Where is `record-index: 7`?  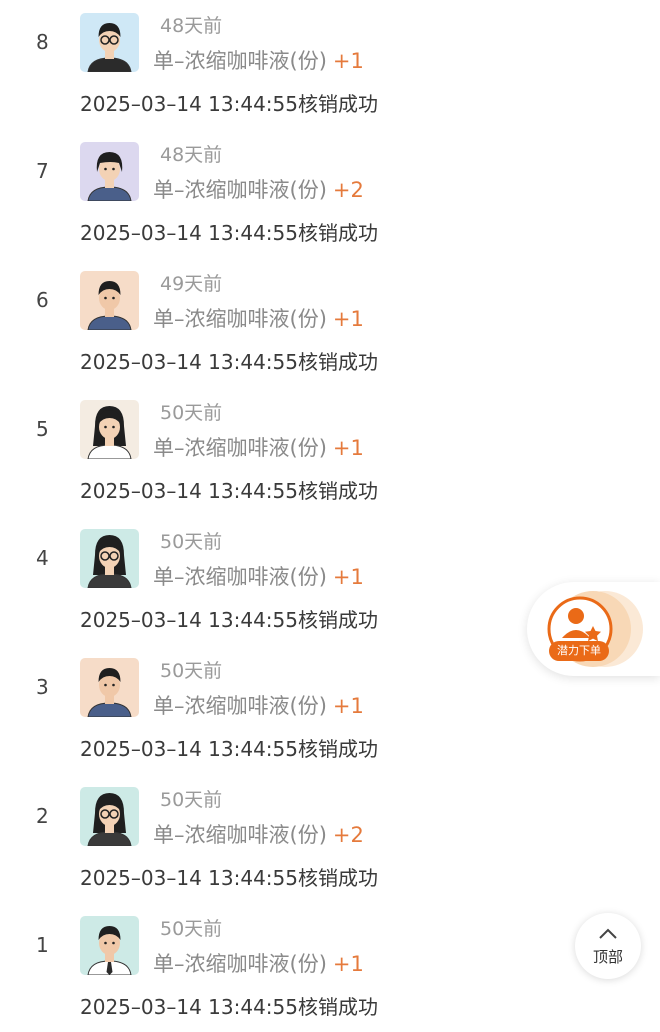
record-index: 7 is located at coordinates (42, 171).